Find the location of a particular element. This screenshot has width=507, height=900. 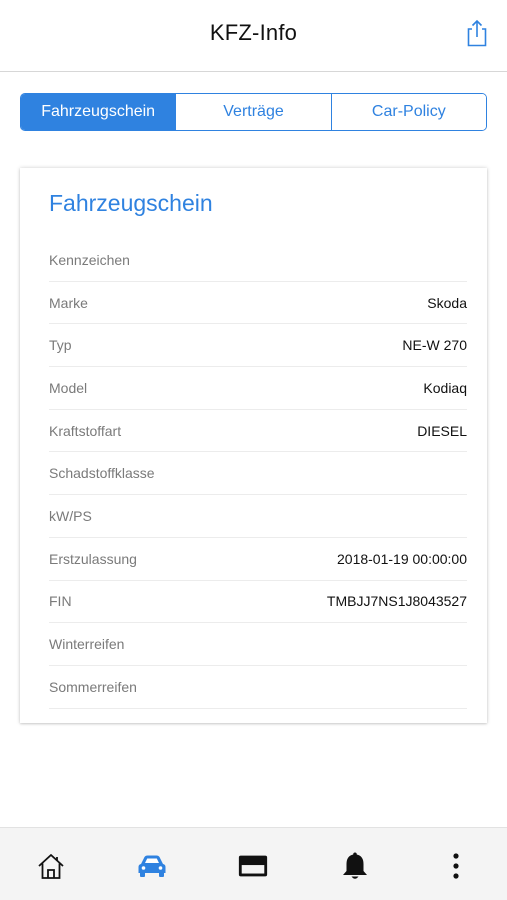

row-label: FIN is located at coordinates (60, 601).